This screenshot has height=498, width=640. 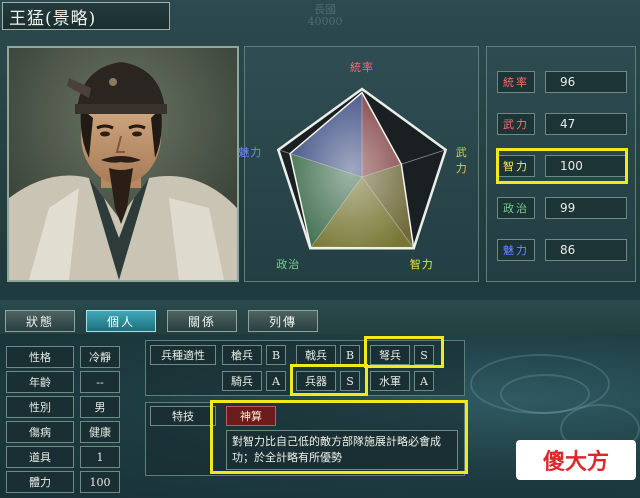 I want to click on stat-row-leadership: 統率 96, so click(x=562, y=82).